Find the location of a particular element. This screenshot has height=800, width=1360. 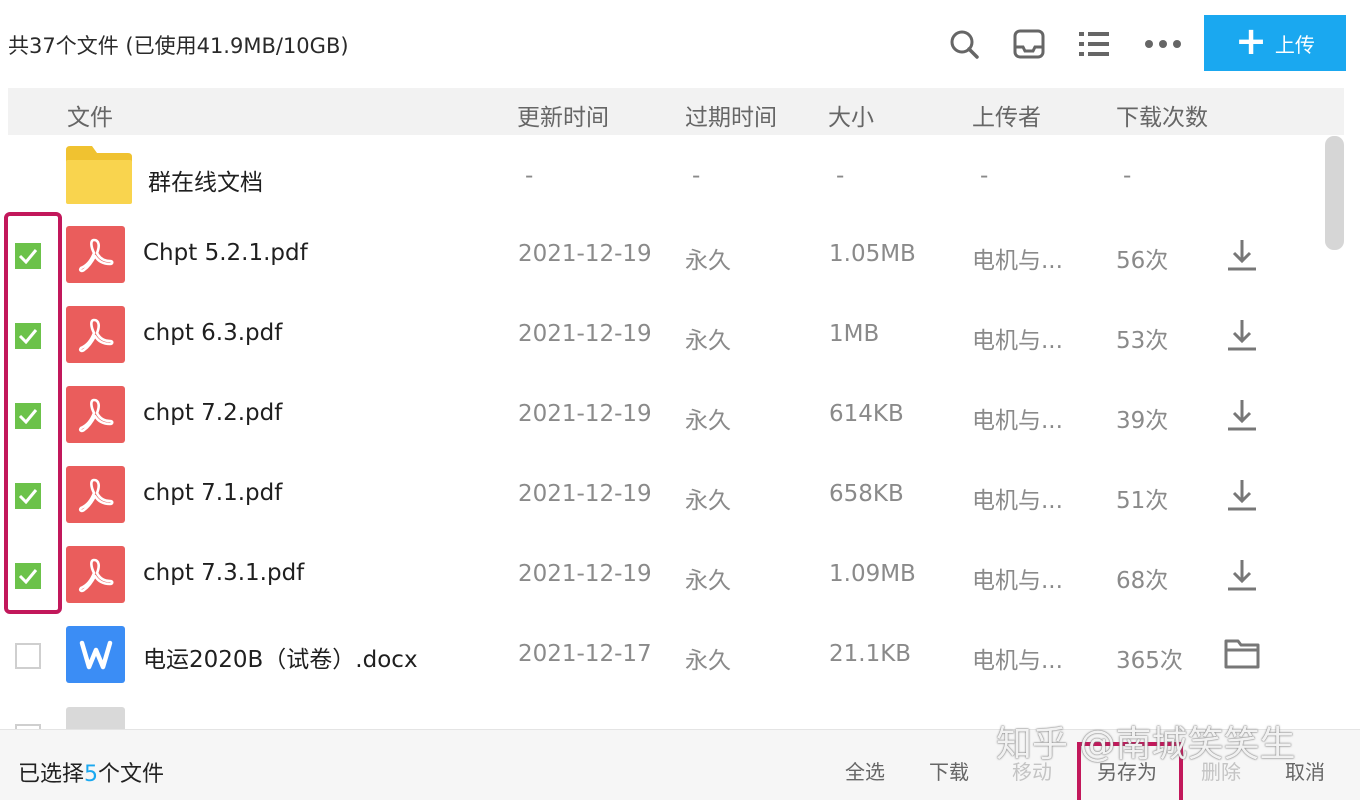

row-downloads: 365次 is located at coordinates (1149, 661).